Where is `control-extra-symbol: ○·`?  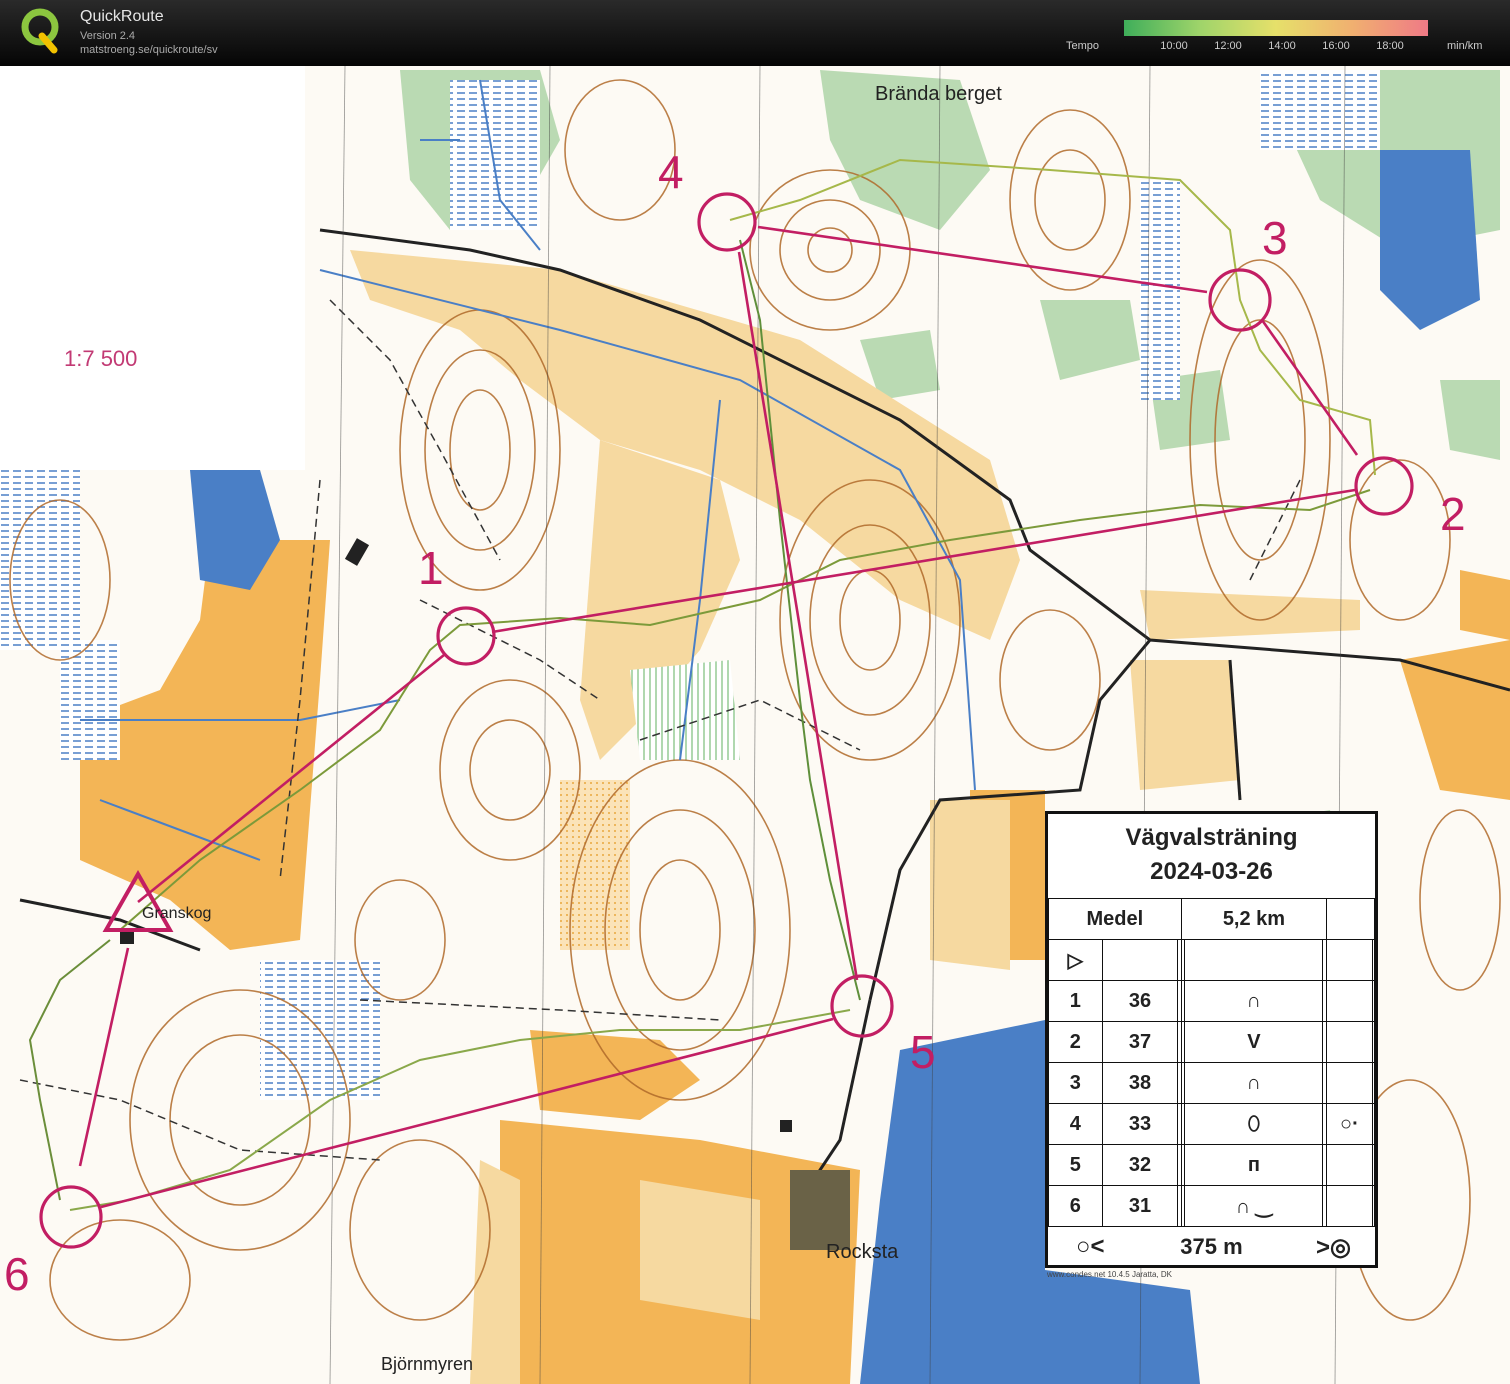 control-extra-symbol: ○· is located at coordinates (1349, 1124).